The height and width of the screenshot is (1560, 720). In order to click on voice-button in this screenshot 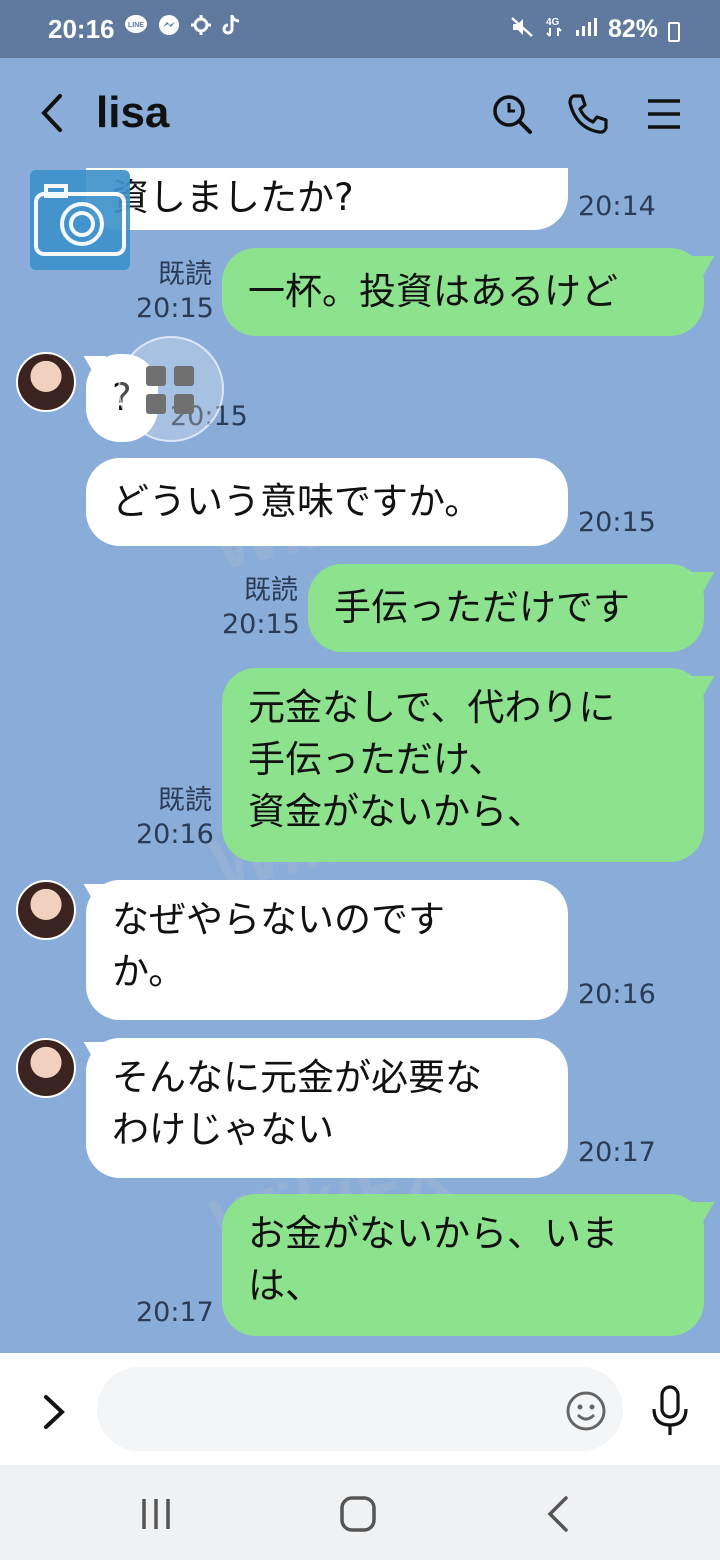, I will do `click(670, 1411)`.